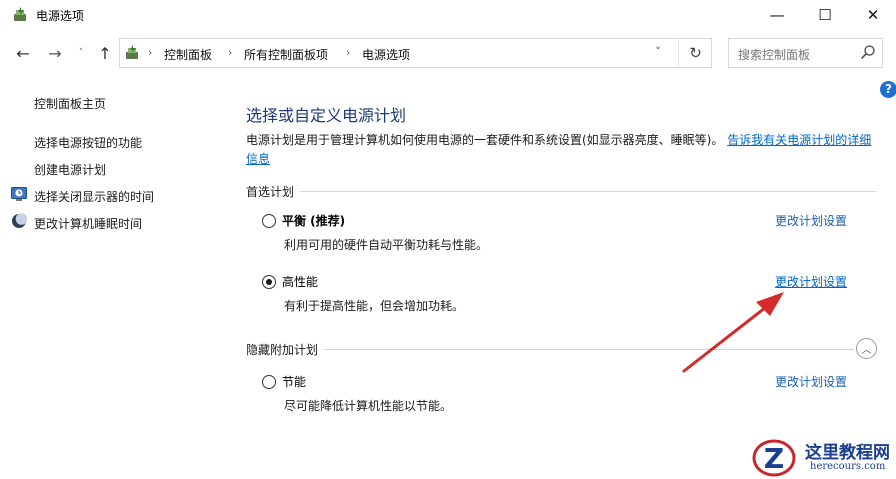 The height and width of the screenshot is (479, 896). Describe the element at coordinates (695, 53) in the screenshot. I see `refresh-button: ↻` at that location.